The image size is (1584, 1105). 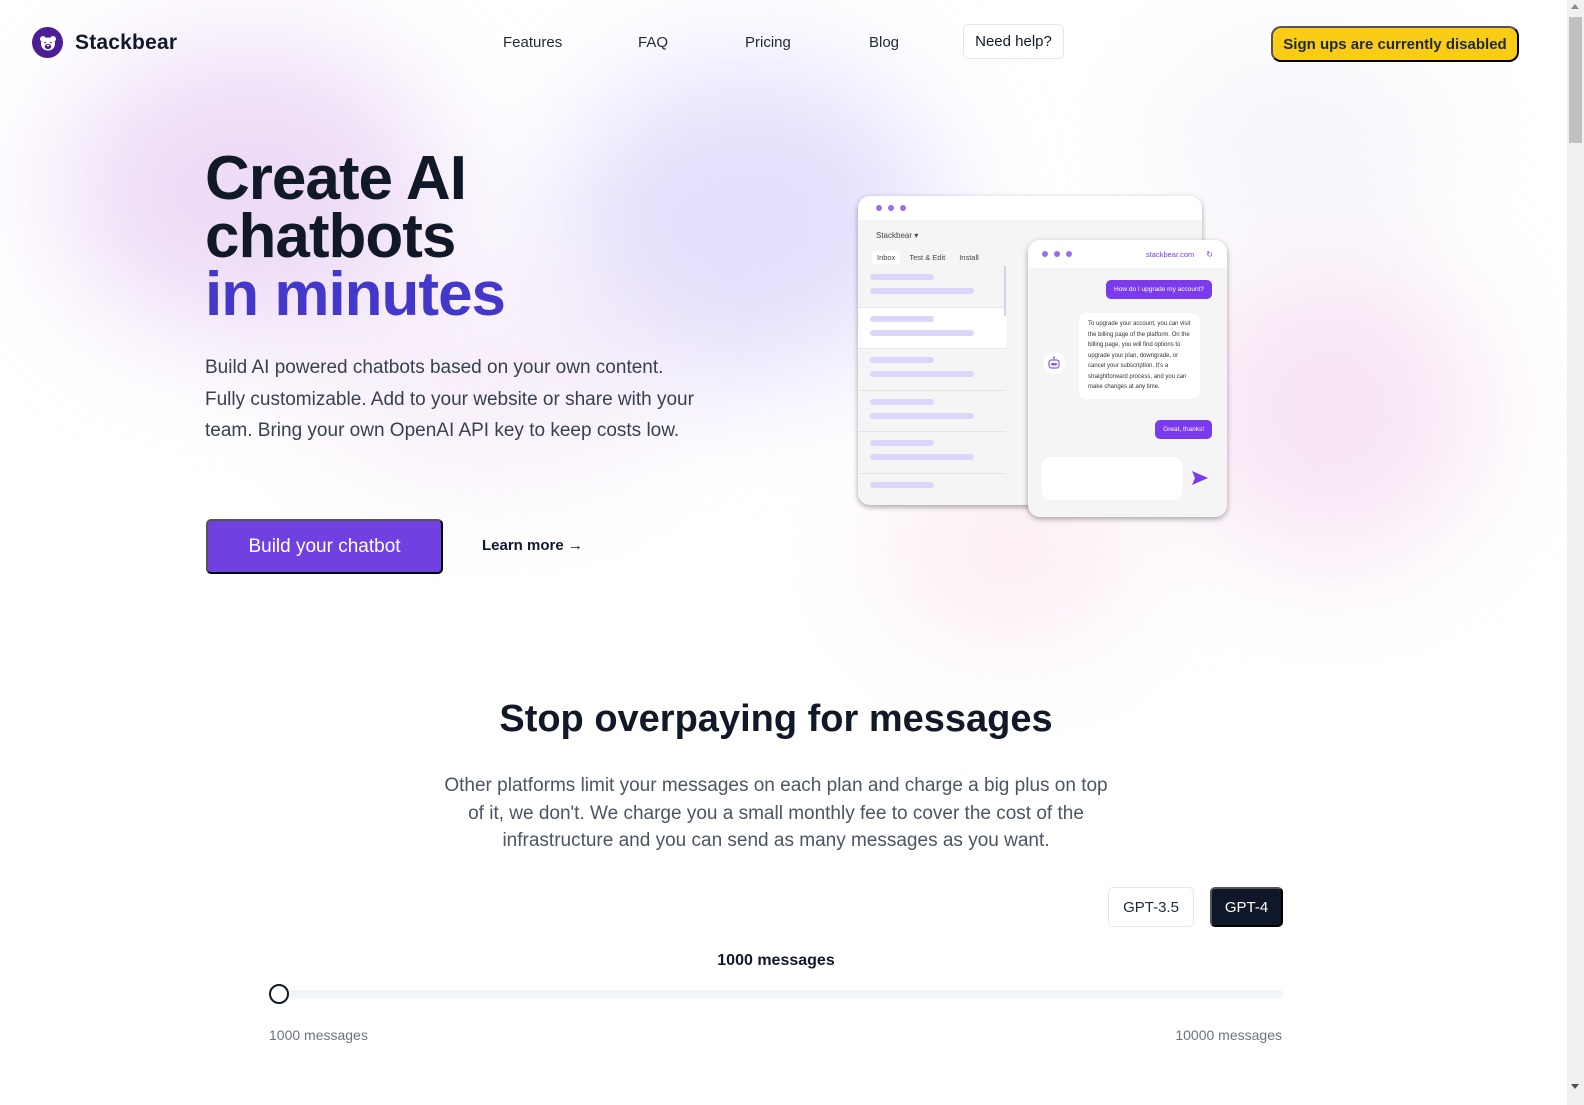 What do you see at coordinates (653, 42) in the screenshot?
I see `nav-link-faq: FAQ` at bounding box center [653, 42].